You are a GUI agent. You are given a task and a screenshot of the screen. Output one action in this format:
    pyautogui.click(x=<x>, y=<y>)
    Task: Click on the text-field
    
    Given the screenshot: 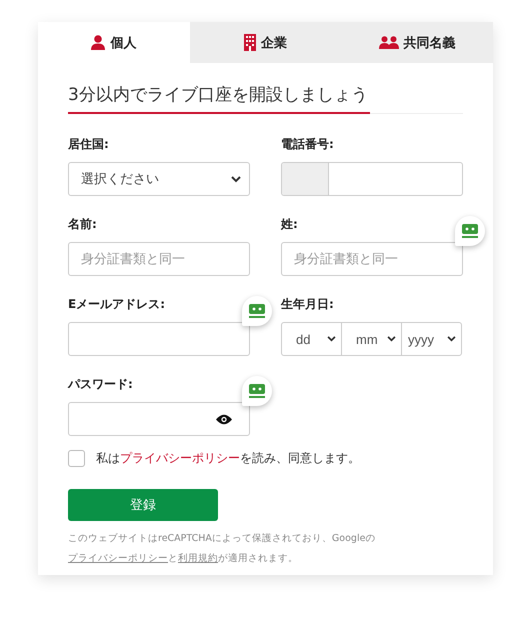 What is the action you would take?
    pyautogui.click(x=159, y=339)
    